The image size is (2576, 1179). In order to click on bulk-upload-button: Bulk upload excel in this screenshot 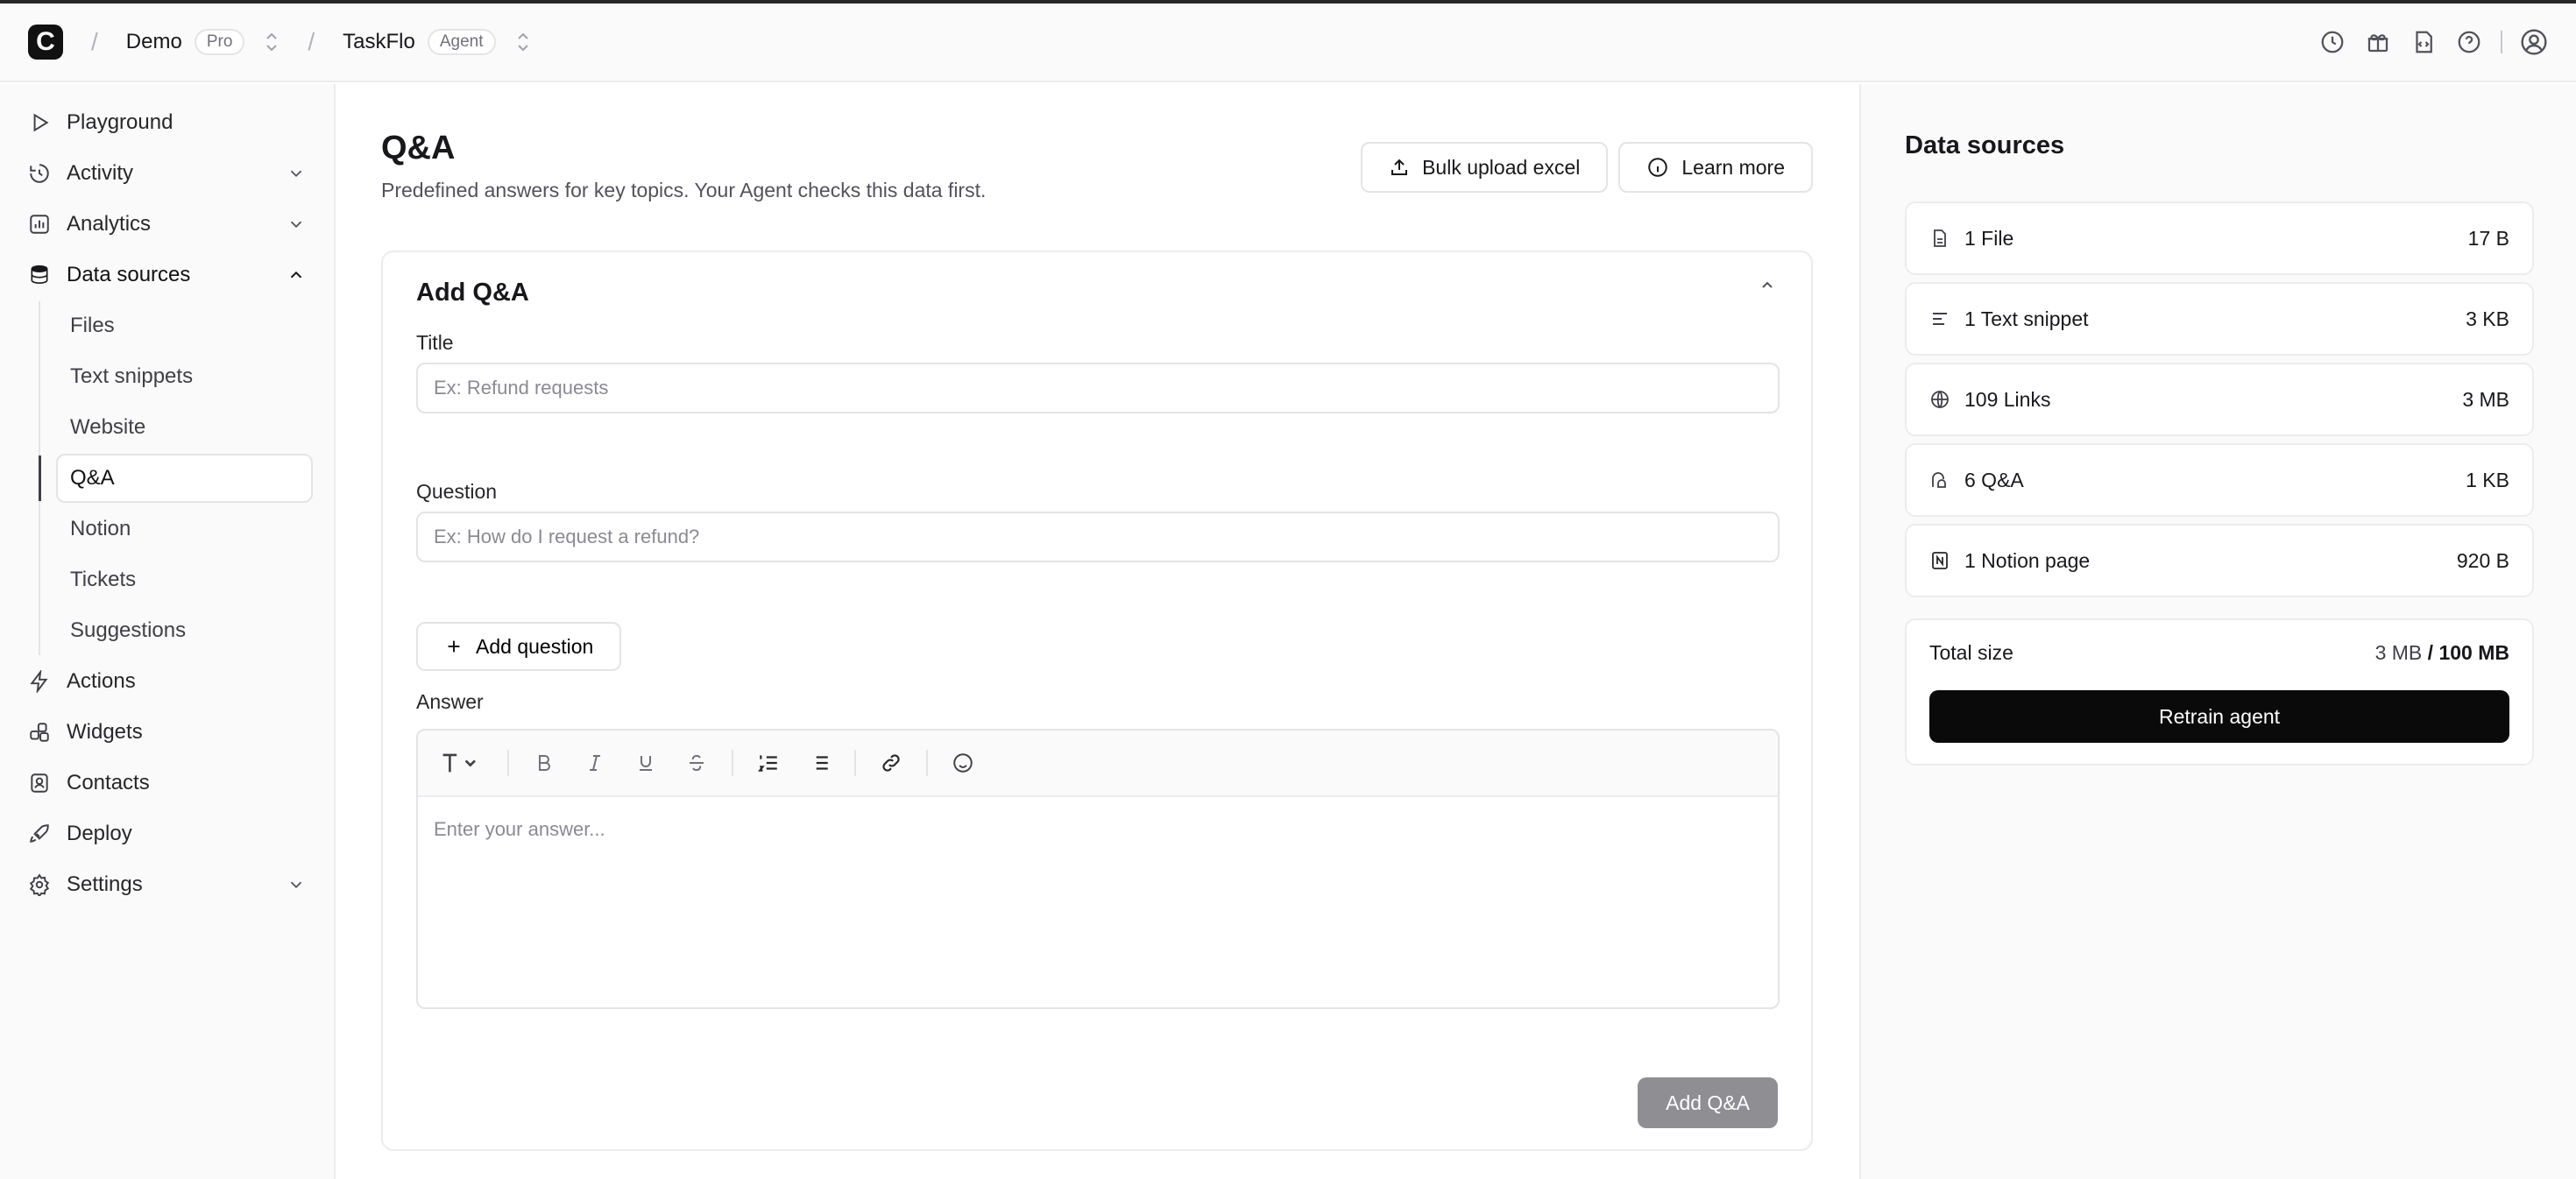, I will do `click(1485, 167)`.